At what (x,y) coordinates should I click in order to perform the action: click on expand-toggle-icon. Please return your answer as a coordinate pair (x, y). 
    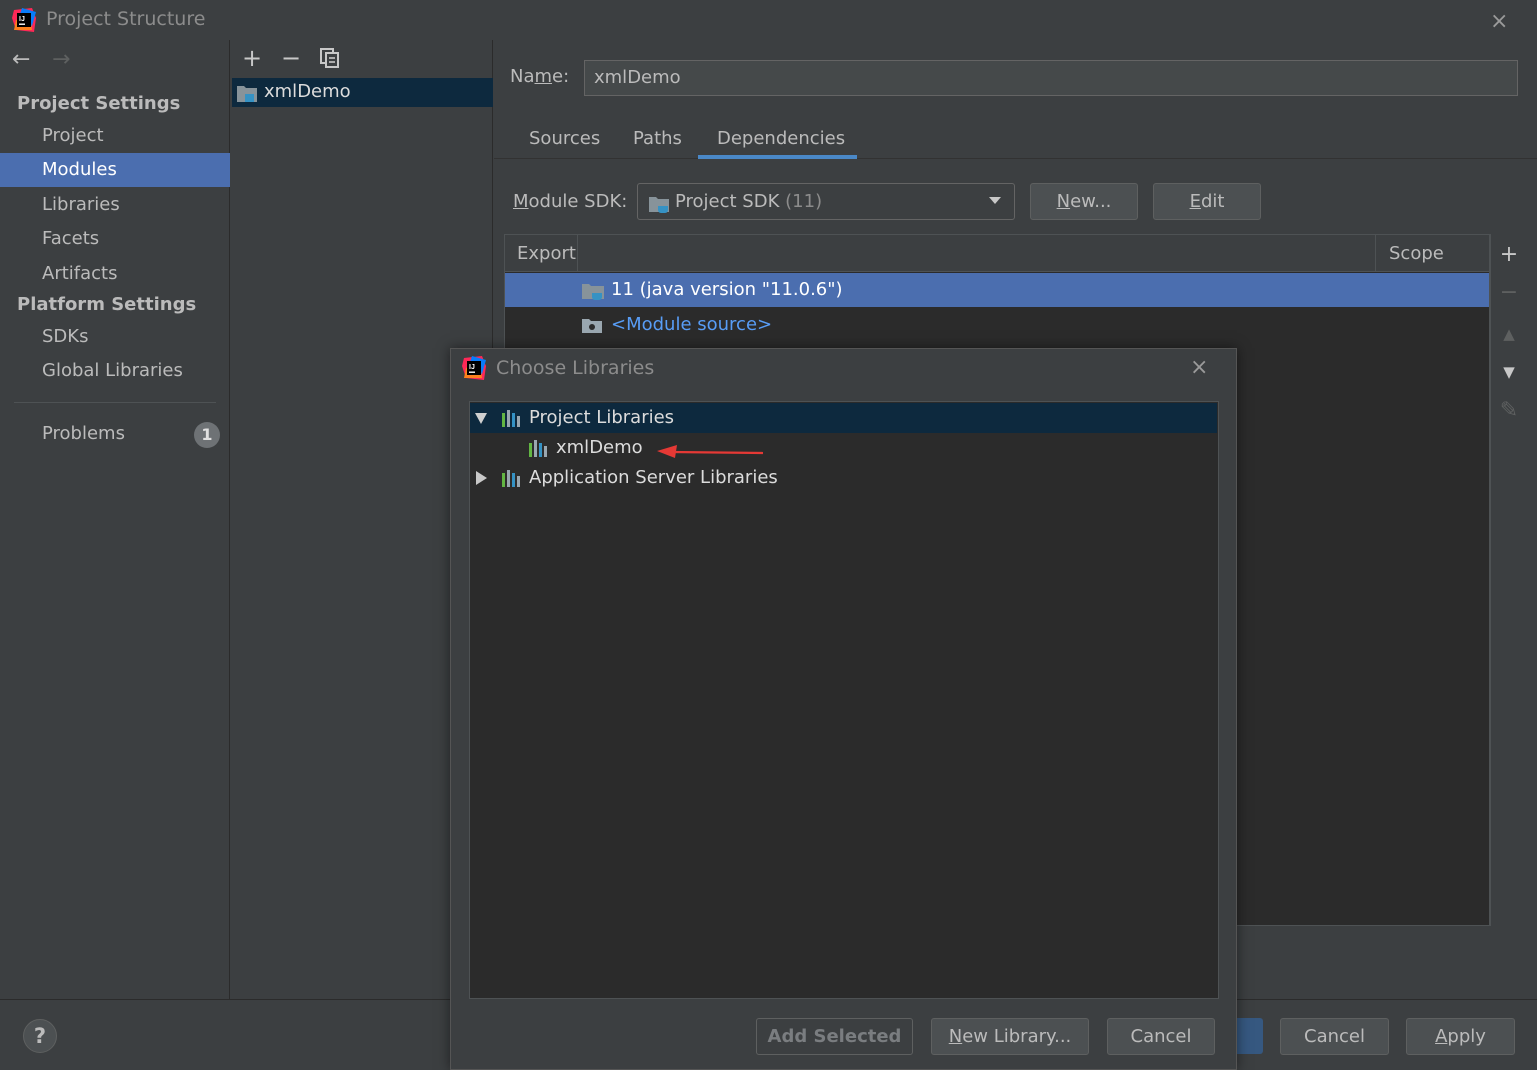
    Looking at the image, I should click on (481, 418).